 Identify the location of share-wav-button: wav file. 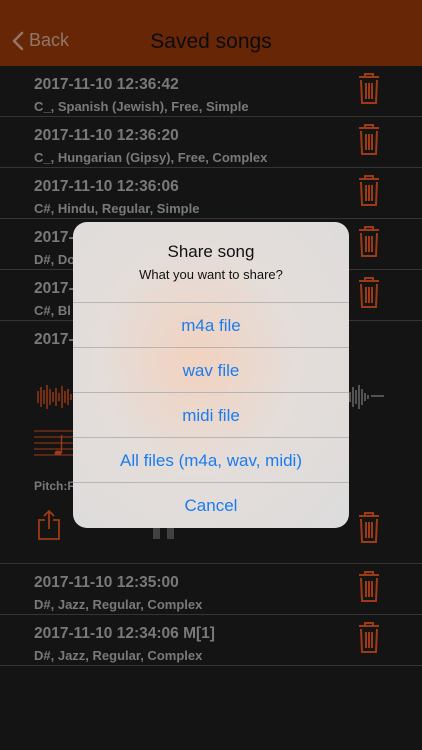
(211, 370).